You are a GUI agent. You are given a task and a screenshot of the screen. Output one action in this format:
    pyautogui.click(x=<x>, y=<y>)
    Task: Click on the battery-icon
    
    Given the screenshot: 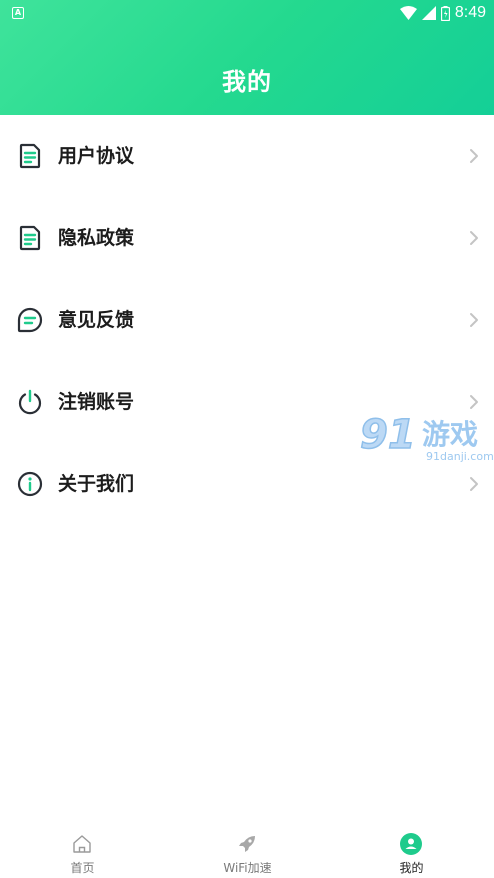 What is the action you would take?
    pyautogui.click(x=445, y=13)
    